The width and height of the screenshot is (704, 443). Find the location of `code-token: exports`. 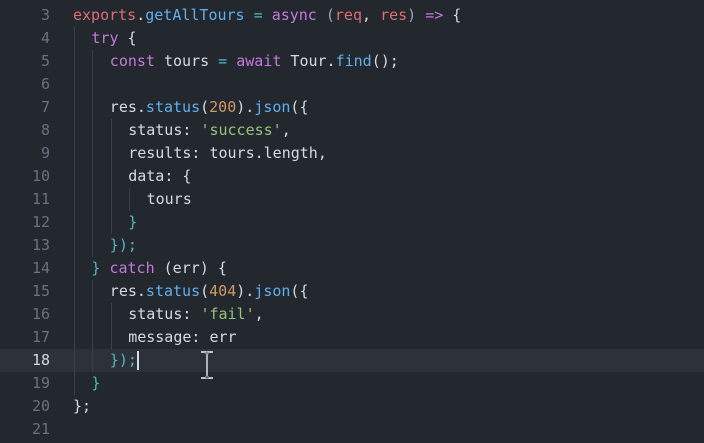

code-token: exports is located at coordinates (105, 15).